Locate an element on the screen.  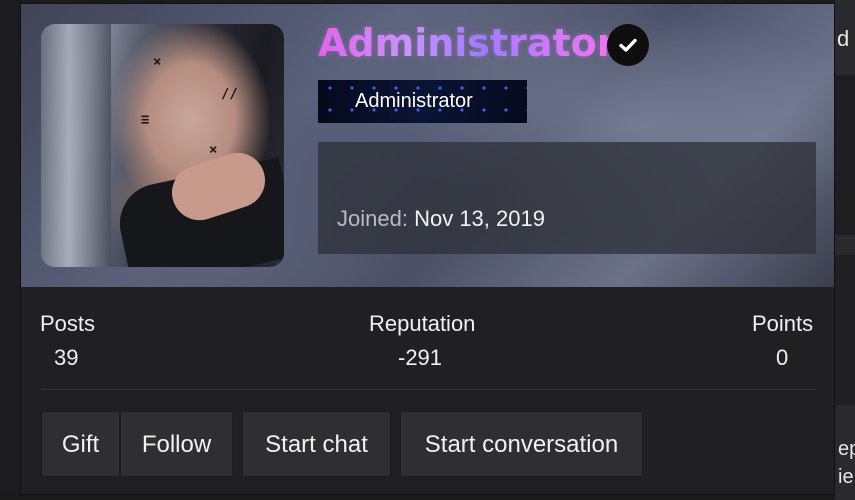
avatar: × ∕∕ ≡ × is located at coordinates (162, 145).